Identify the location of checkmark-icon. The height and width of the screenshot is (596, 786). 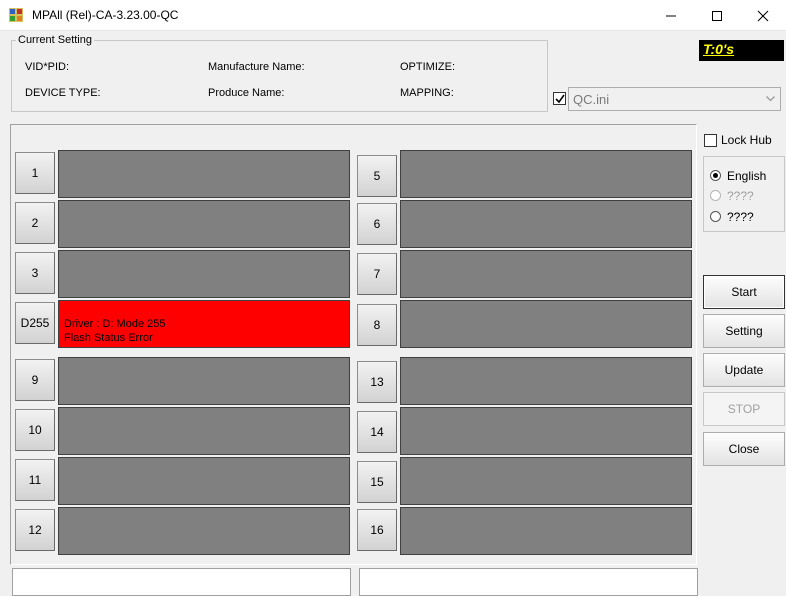
(560, 99).